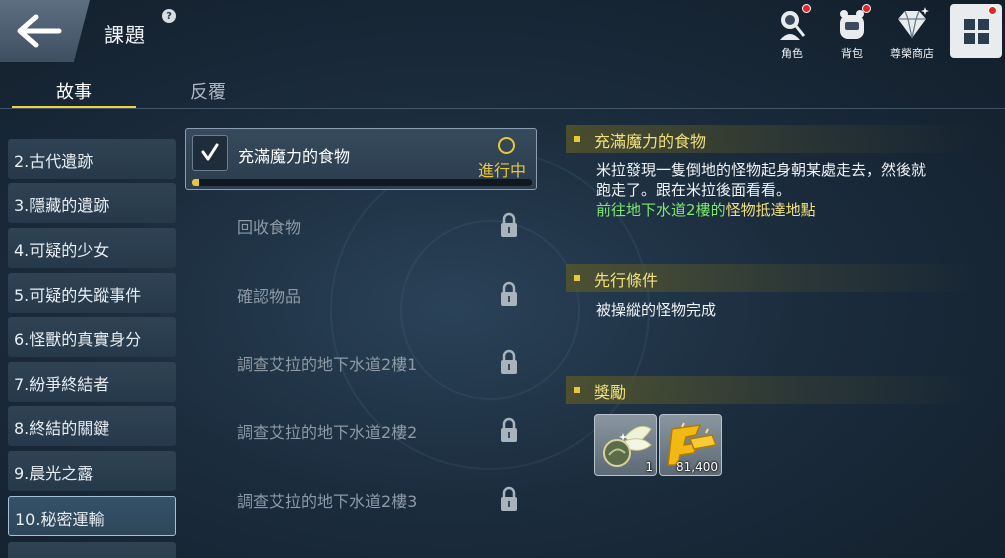  Describe the element at coordinates (761, 170) in the screenshot. I see `description-line: 米拉發現一隻倒地的怪物起身朝某處走去，然後就` at that location.